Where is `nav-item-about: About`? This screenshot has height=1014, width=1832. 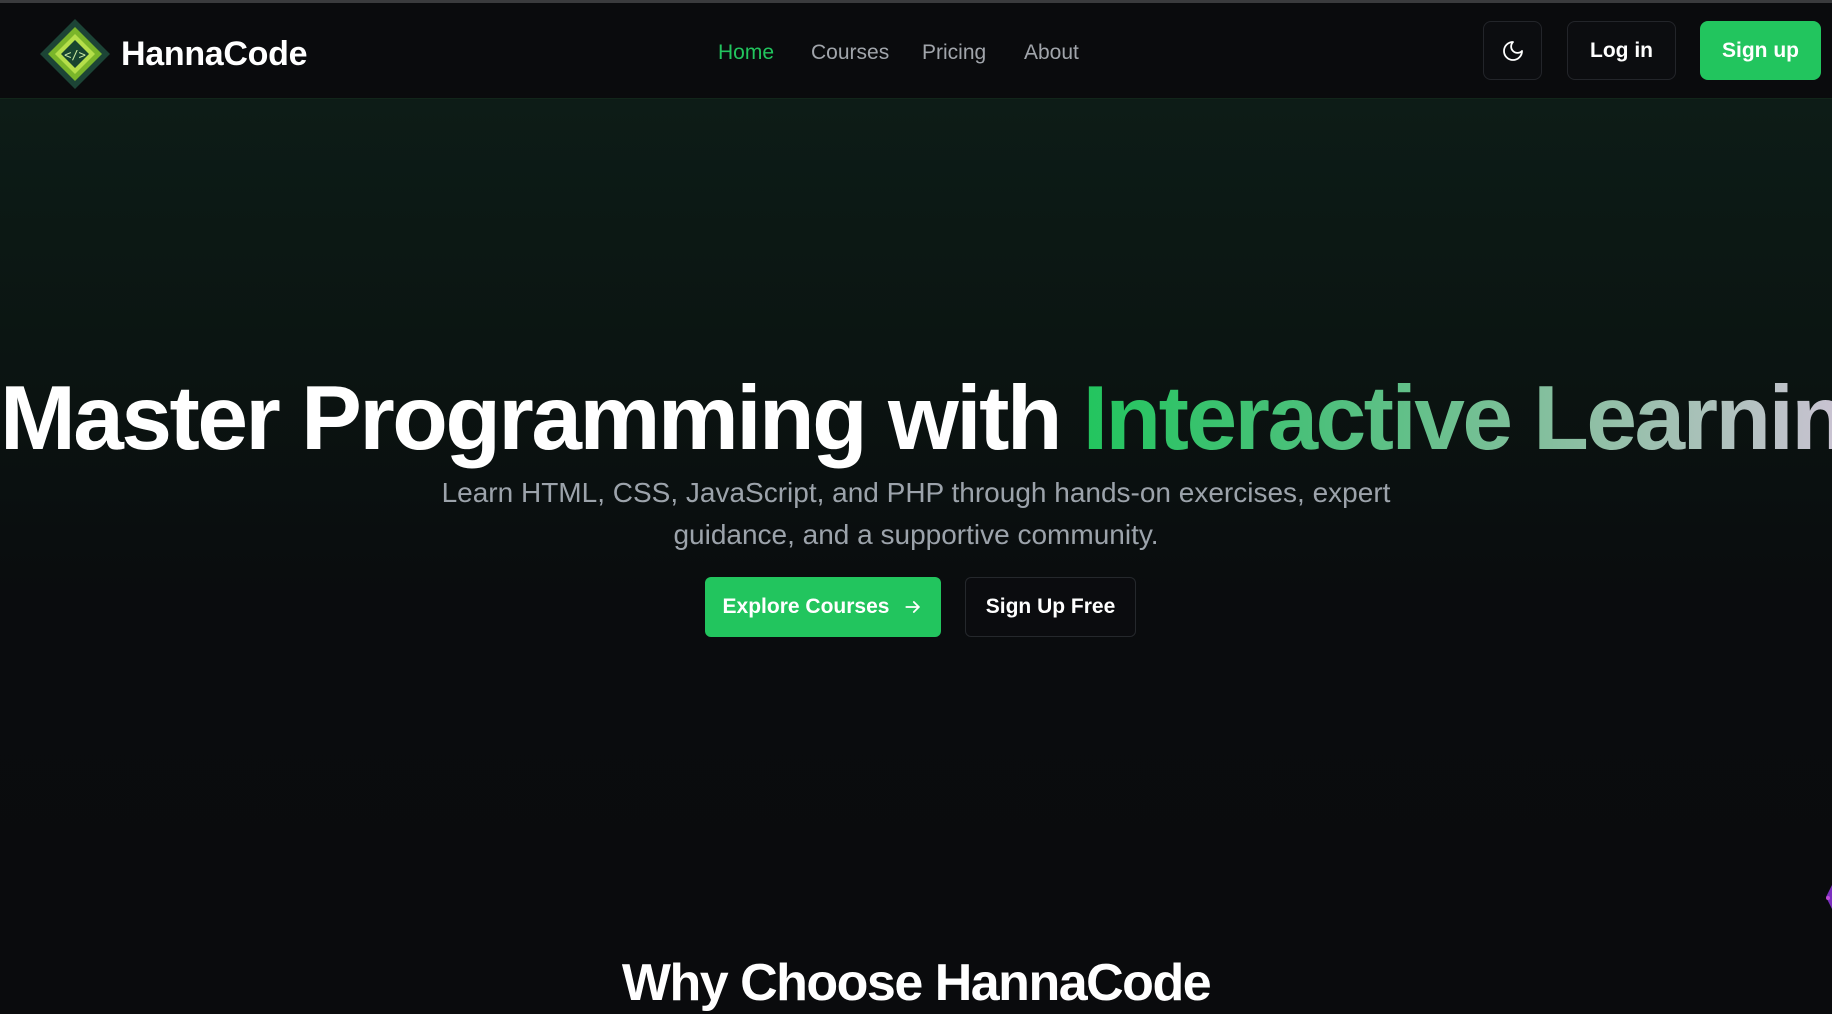 nav-item-about: About is located at coordinates (1051, 53).